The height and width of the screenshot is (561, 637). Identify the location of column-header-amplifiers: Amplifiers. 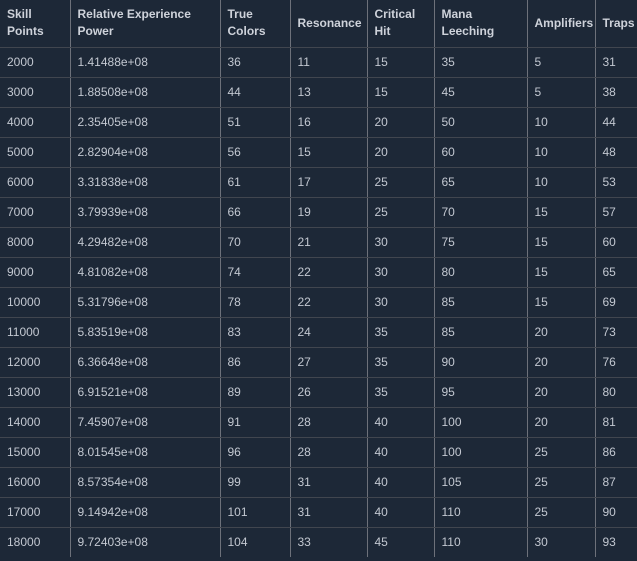
(561, 24).